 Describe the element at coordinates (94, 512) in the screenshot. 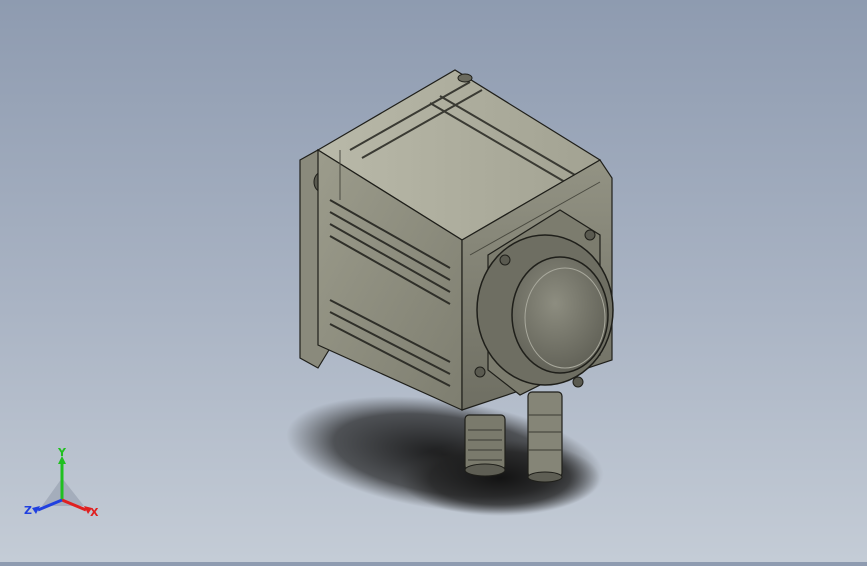

I see `x-axis-label: X` at that location.